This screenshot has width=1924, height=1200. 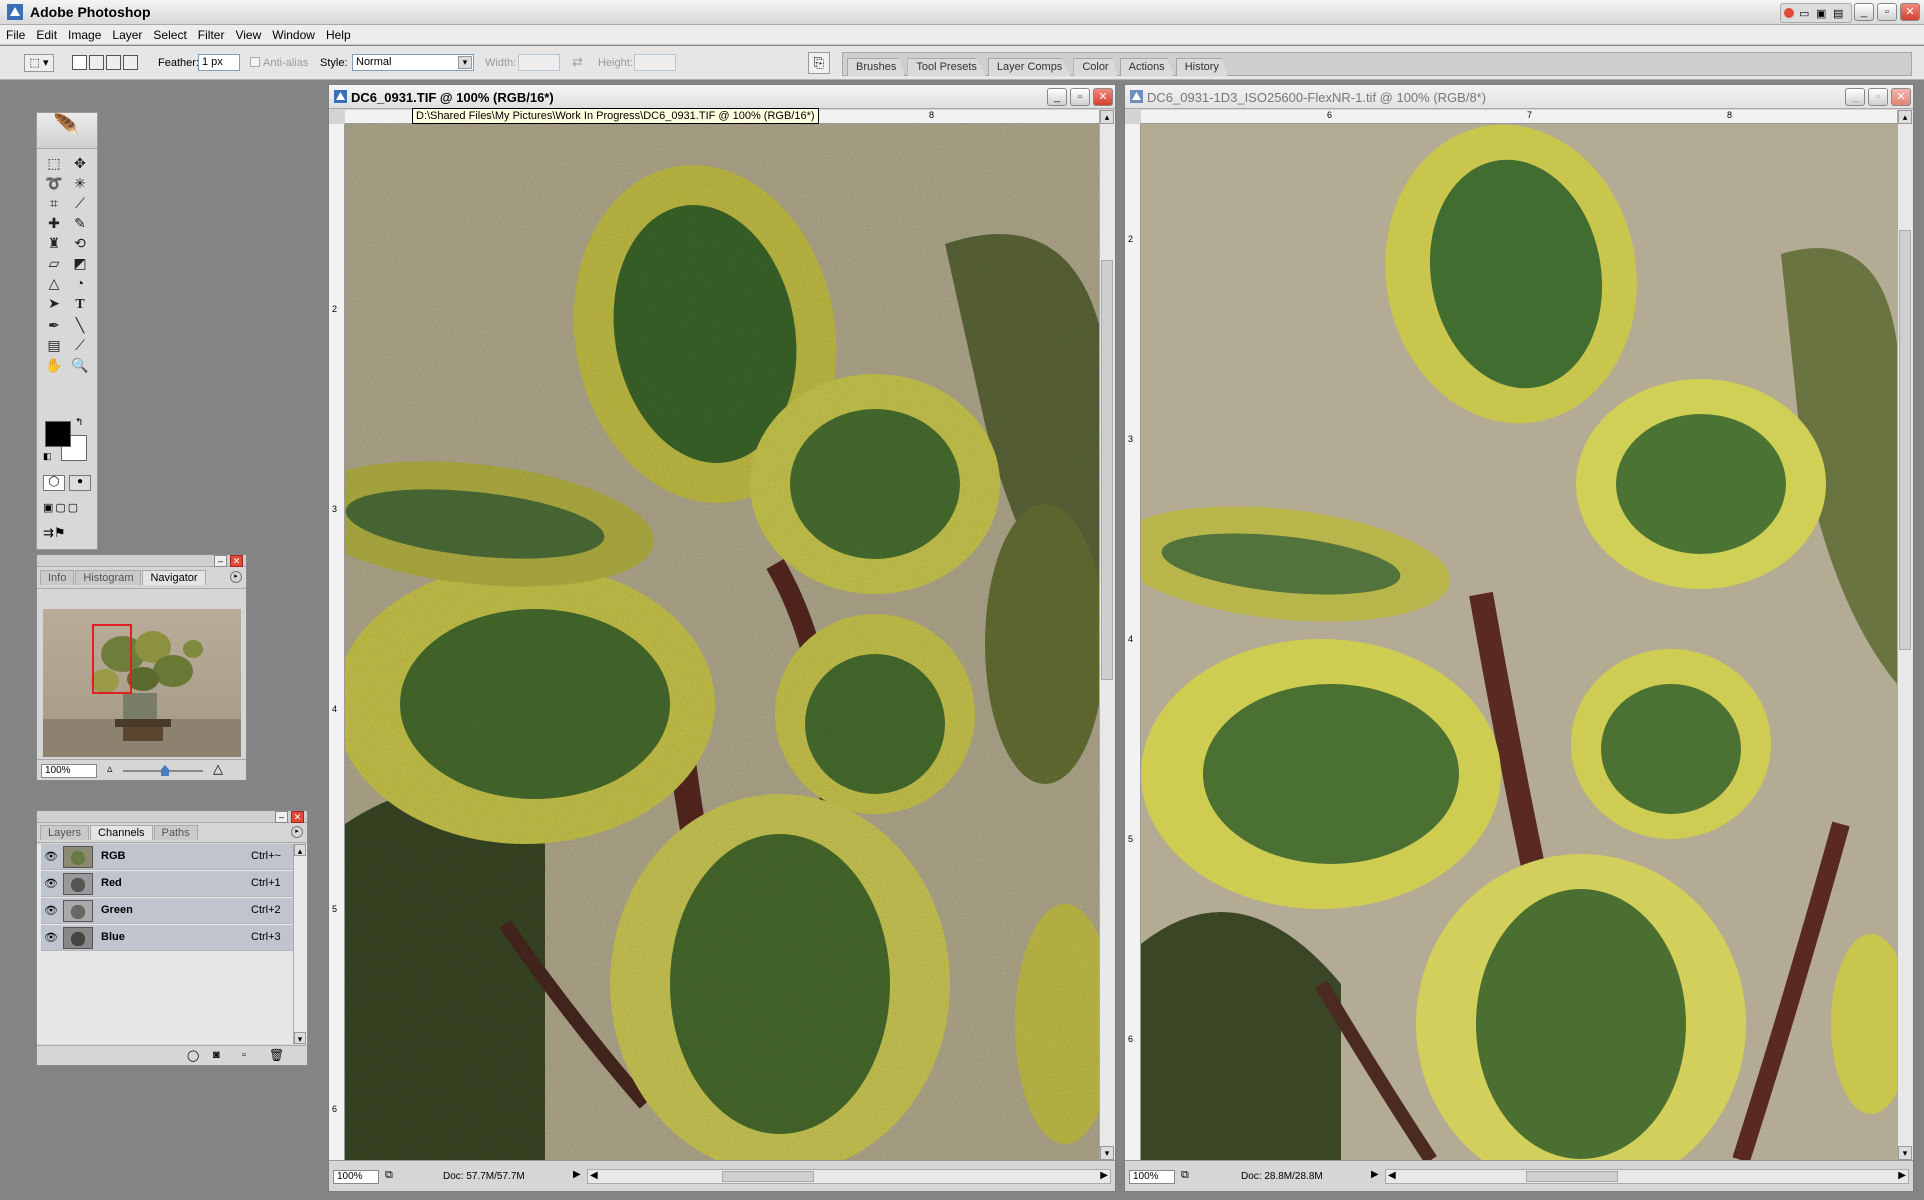 What do you see at coordinates (68, 534) in the screenshot?
I see `jump-to-imageready-icon: ⇉⚑` at bounding box center [68, 534].